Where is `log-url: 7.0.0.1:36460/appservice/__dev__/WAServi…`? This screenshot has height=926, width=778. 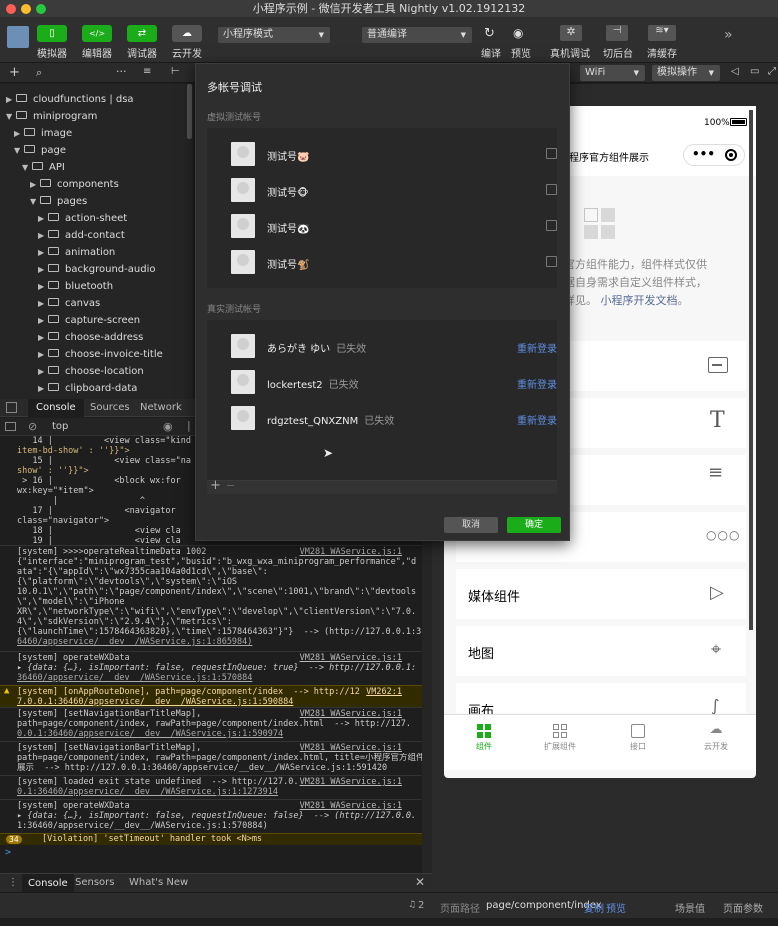
log-url: 7.0.0.1:36460/appservice/__dev__/WAServi… is located at coordinates (211, 702).